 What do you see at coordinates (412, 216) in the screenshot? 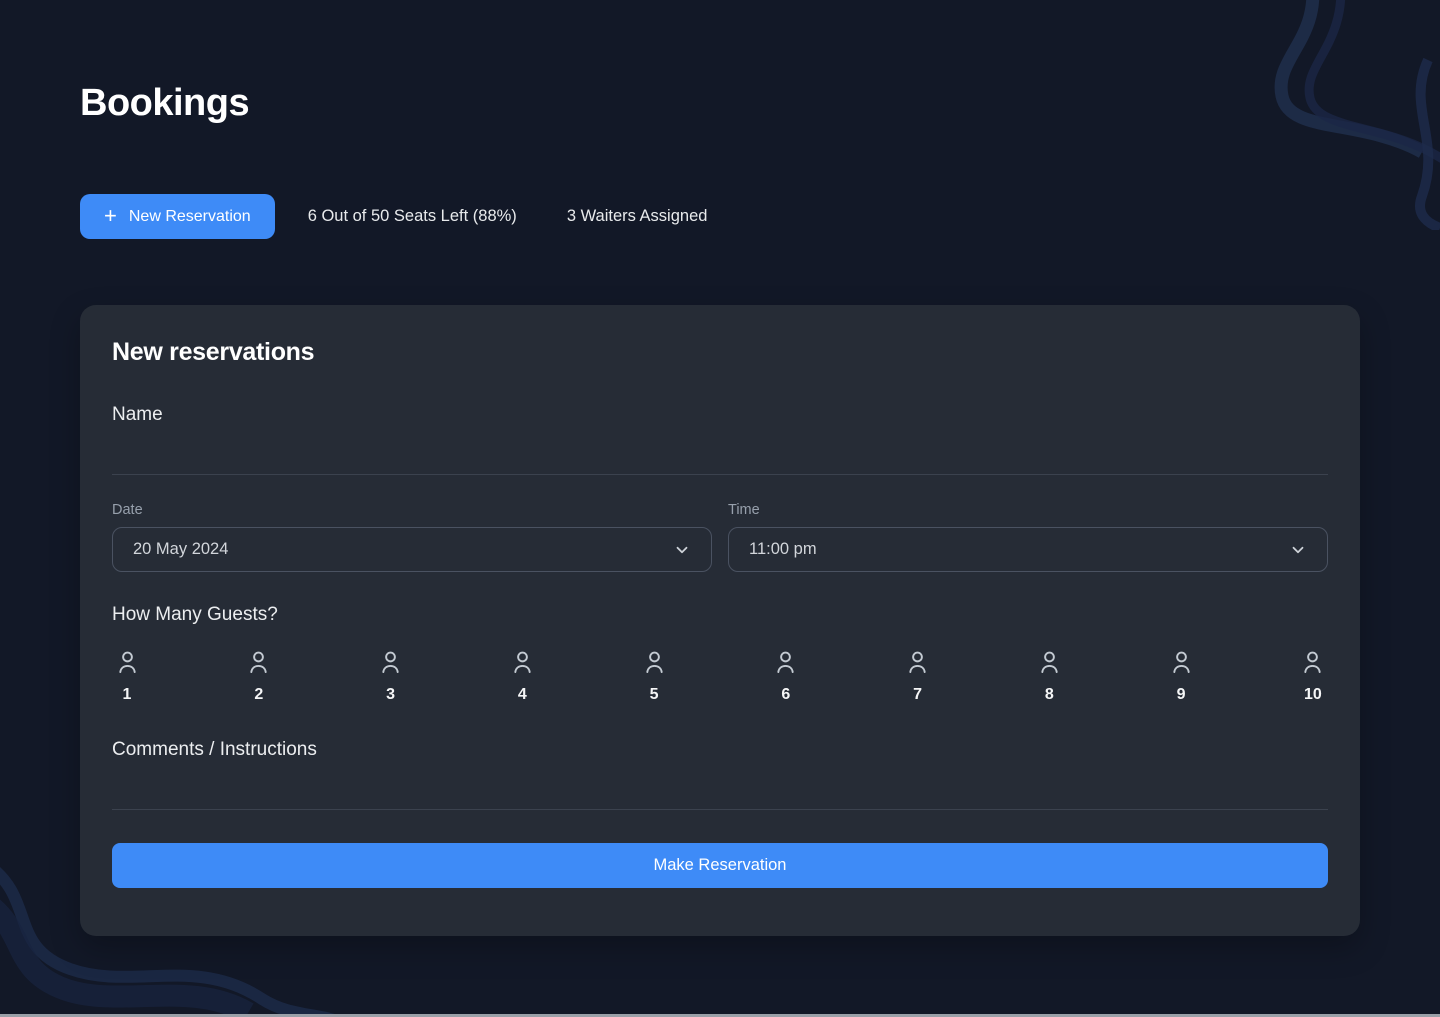
I see `seats-left-status: 6 Out of 50 Seats Left (88%)` at bounding box center [412, 216].